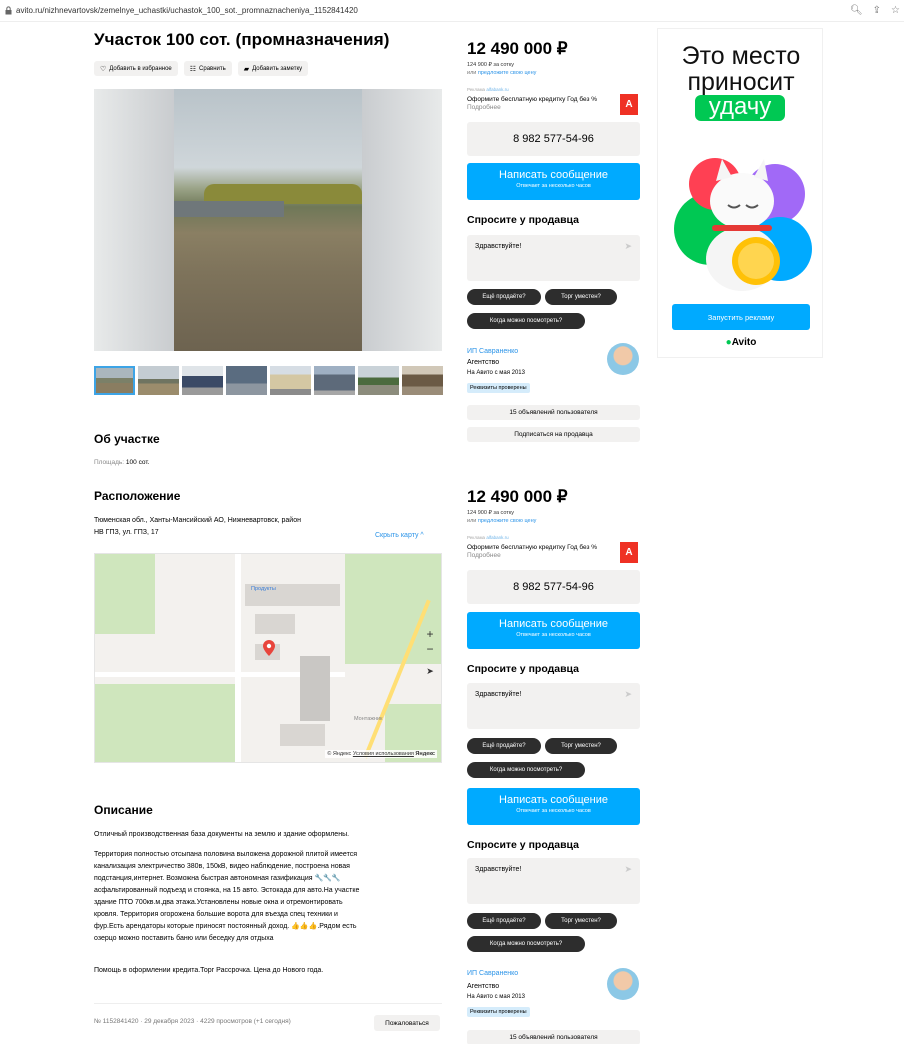 Image resolution: width=904 pixels, height=1044 pixels. What do you see at coordinates (269, 648) in the screenshot?
I see `map-pin-icon` at bounding box center [269, 648].